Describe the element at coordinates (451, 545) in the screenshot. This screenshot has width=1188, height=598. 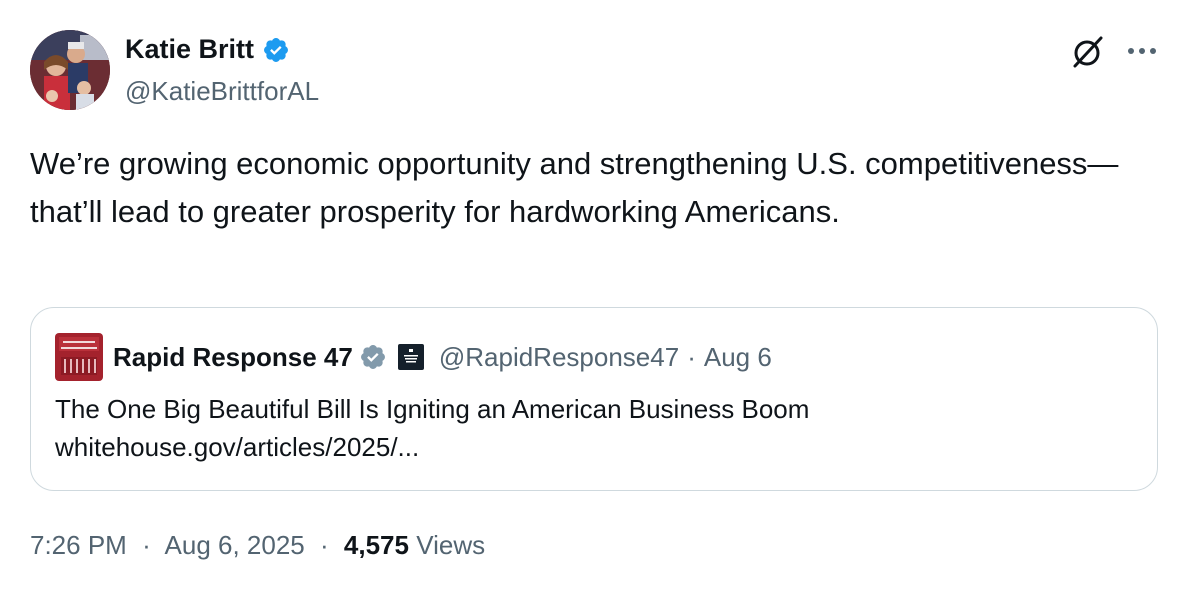
I see `views-label: Views` at that location.